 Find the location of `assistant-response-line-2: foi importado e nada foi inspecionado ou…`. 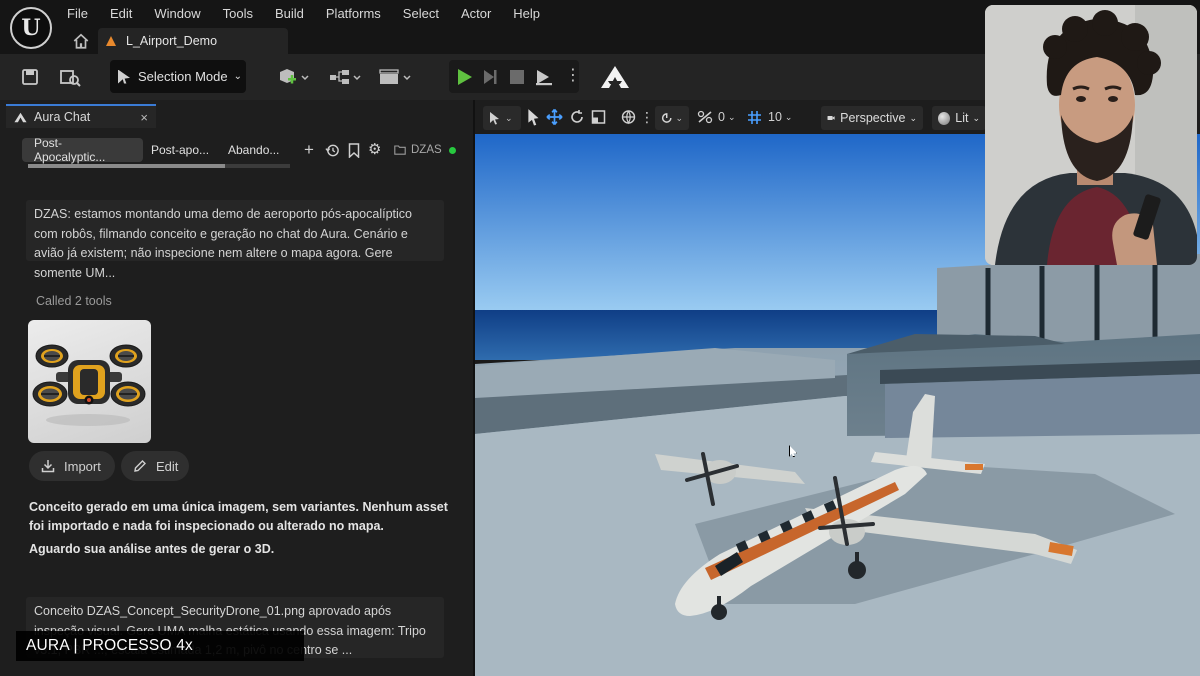

assistant-response-line-2: foi importado e nada foi inspecionado ou… is located at coordinates (206, 526).